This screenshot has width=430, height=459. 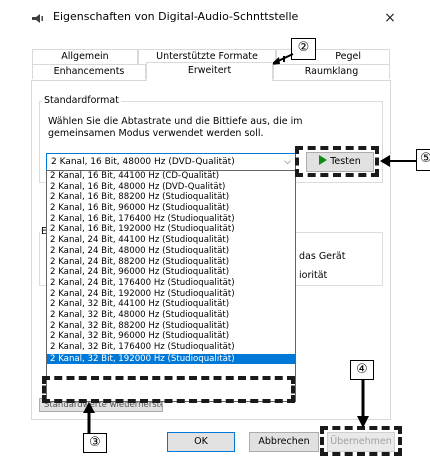 What do you see at coordinates (85, 56) in the screenshot?
I see `tab-allgemein: Allgemein` at bounding box center [85, 56].